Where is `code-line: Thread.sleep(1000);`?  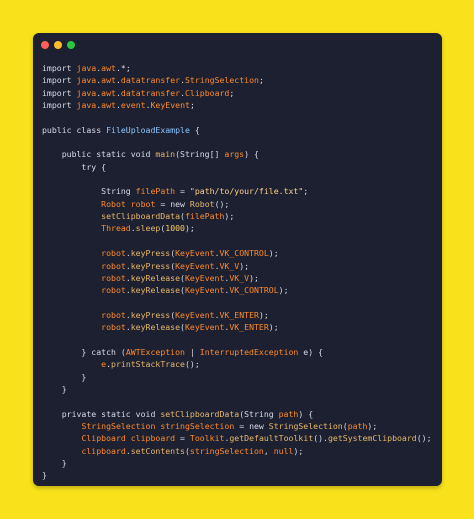
code-line: Thread.sleep(1000); is located at coordinates (241, 228).